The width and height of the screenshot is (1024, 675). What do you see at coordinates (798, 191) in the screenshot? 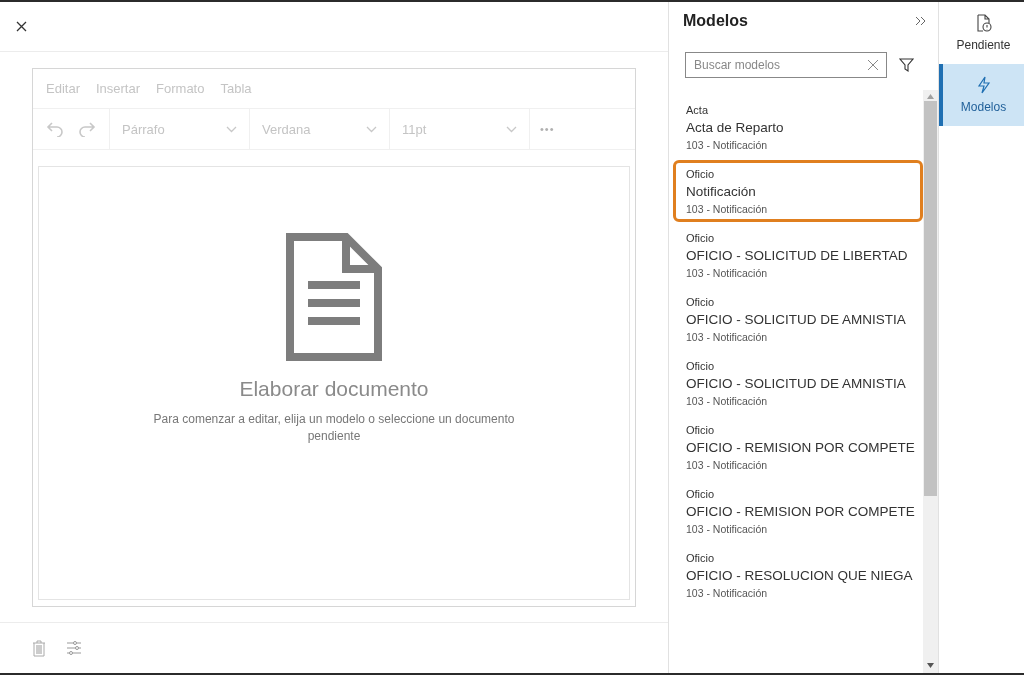
I see `model-item: Oficio Notificación 103 - Notificación` at bounding box center [798, 191].